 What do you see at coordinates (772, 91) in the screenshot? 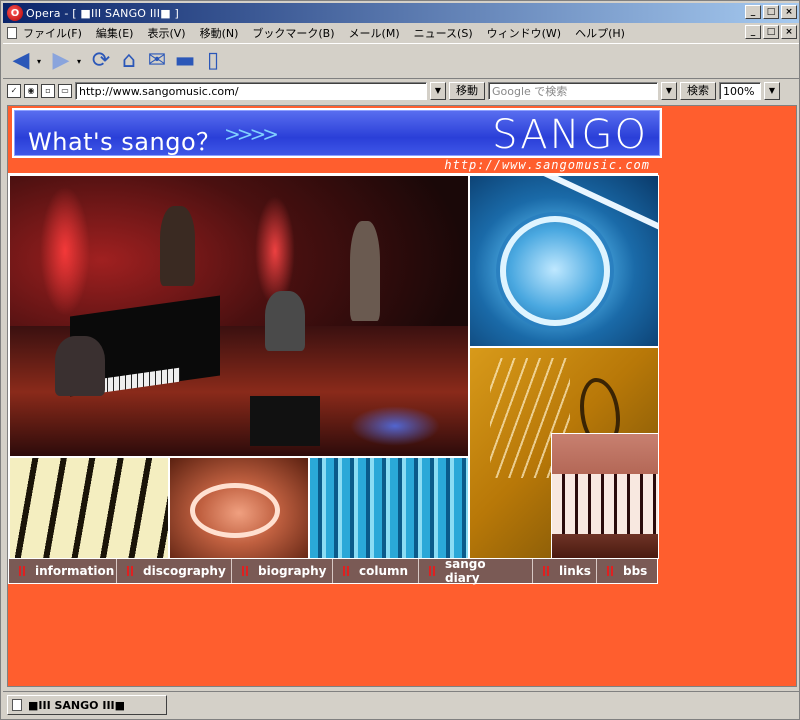
I see `zoom-dropdown-icon: ▼` at bounding box center [772, 91].